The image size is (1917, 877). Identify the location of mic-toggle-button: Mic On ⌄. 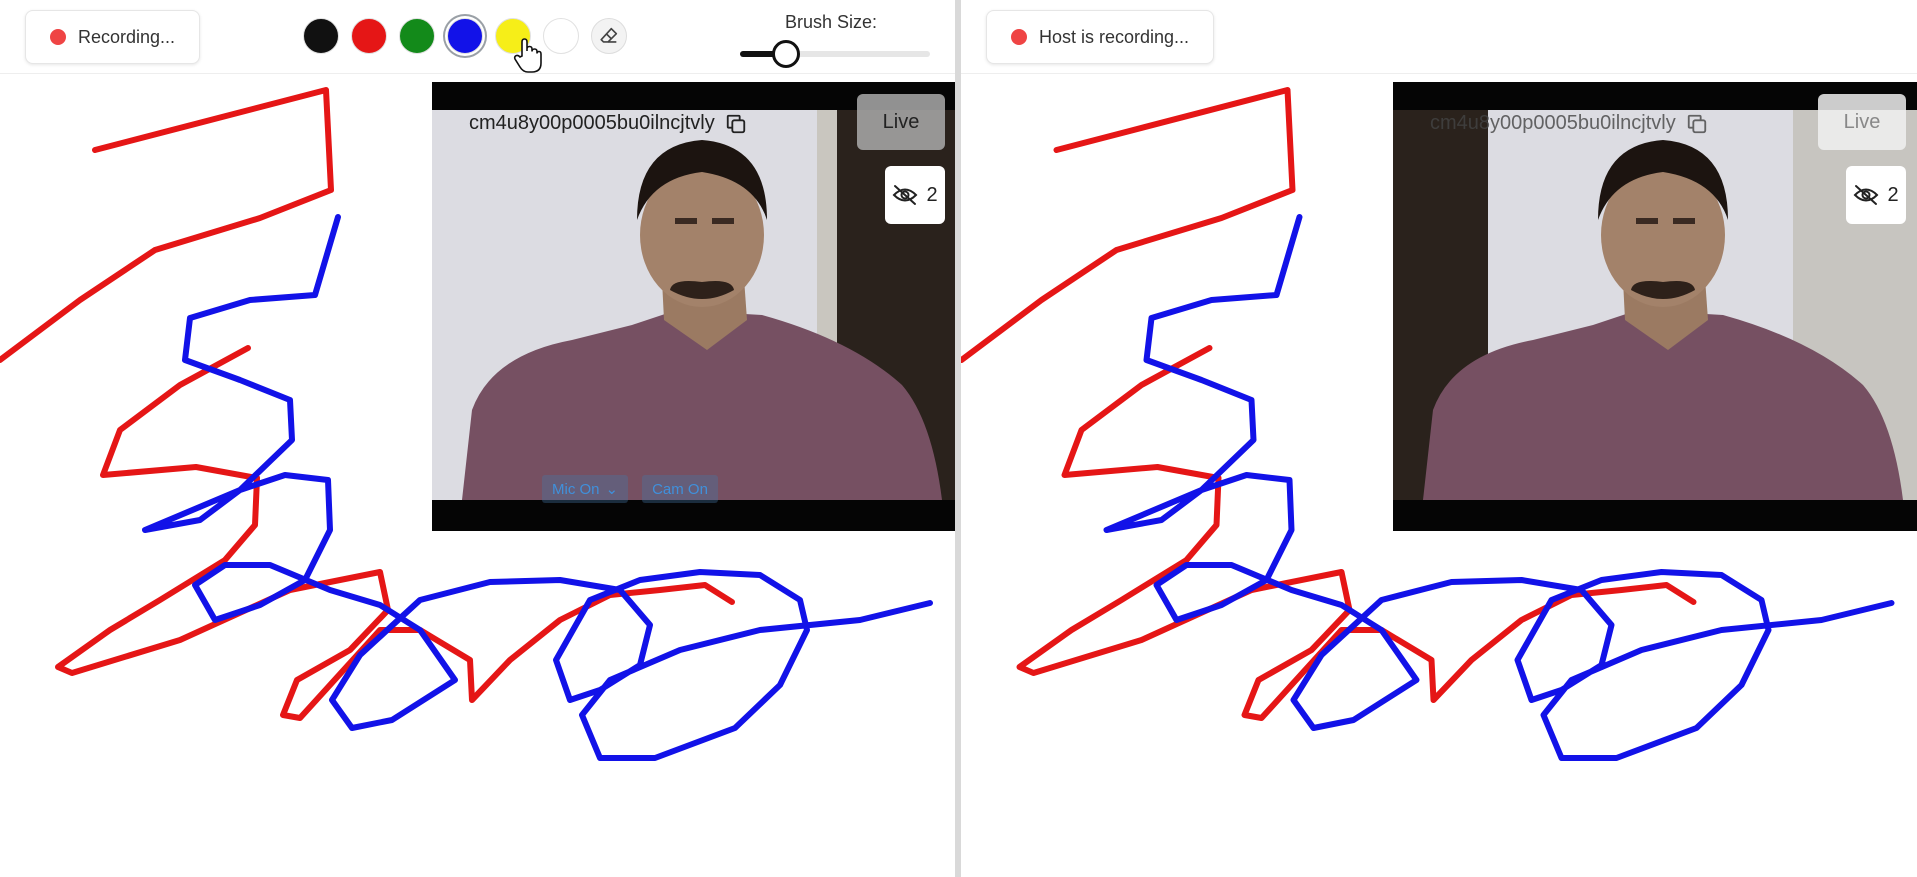
(585, 489).